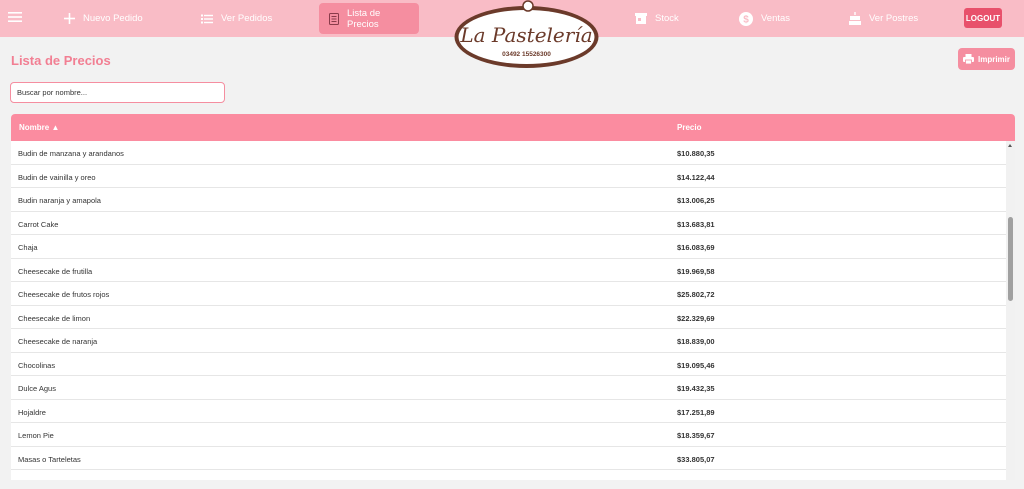 The image size is (1024, 489). What do you see at coordinates (689, 127) in the screenshot?
I see `column-header-precio: Precio` at bounding box center [689, 127].